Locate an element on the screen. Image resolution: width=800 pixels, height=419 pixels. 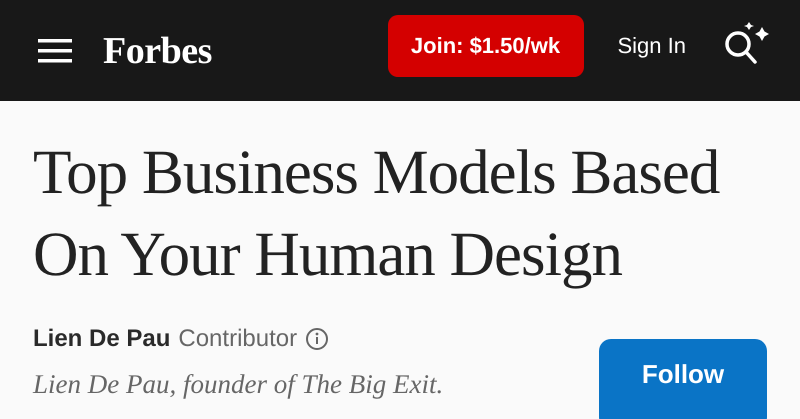
author-name: Lien De Pau is located at coordinates (101, 339).